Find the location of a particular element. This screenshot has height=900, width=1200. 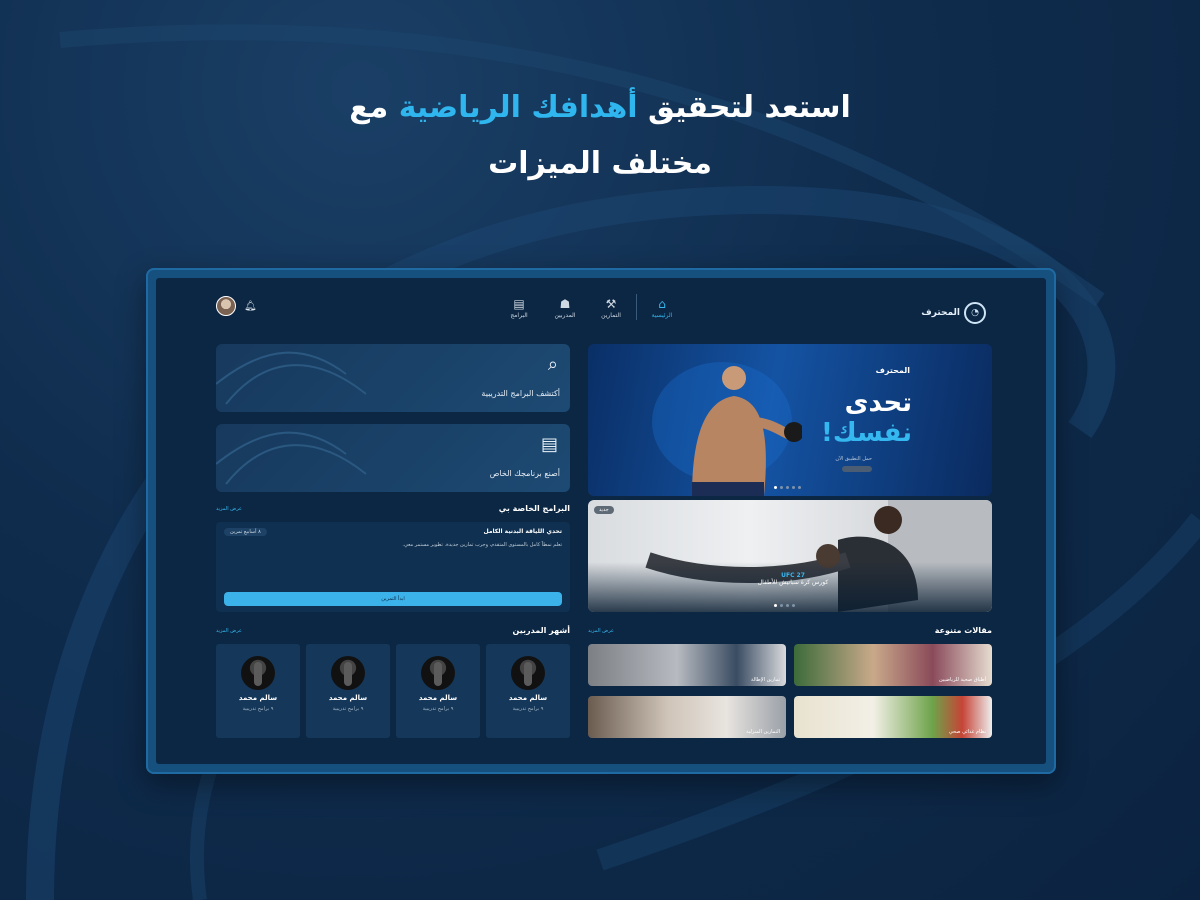

article-label: نظام غذائي صحي is located at coordinates (967, 732).